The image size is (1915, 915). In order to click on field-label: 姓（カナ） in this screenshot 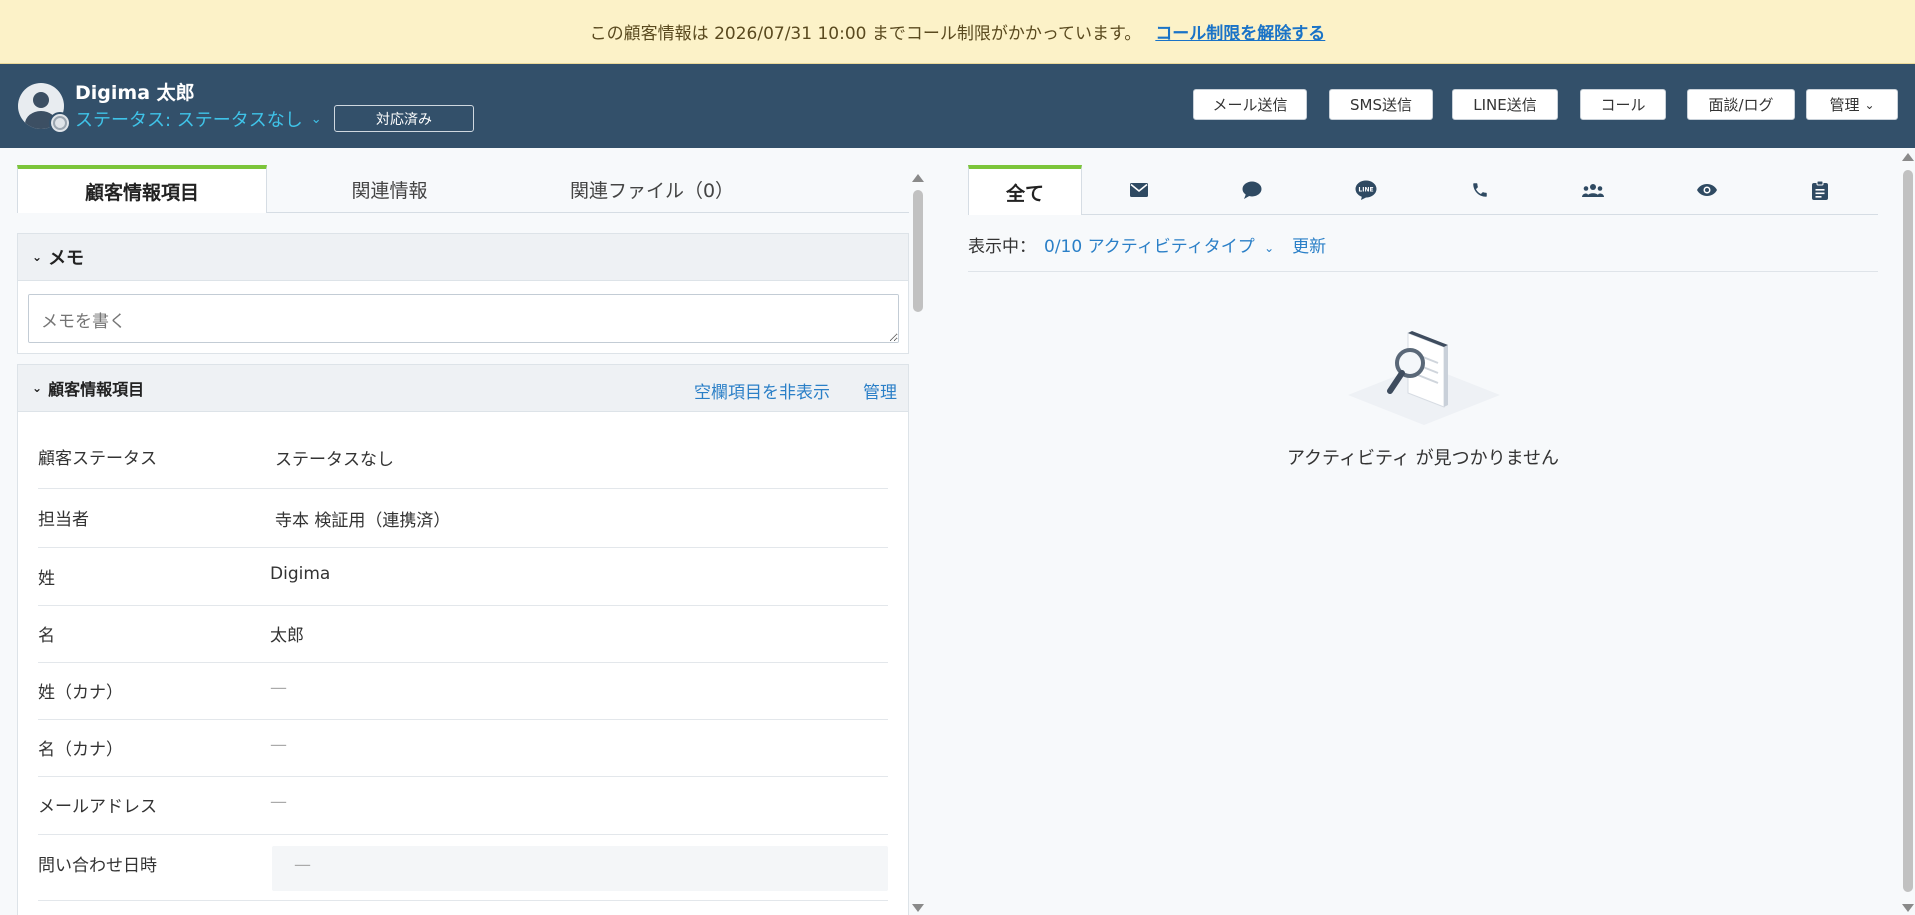, I will do `click(80, 693)`.